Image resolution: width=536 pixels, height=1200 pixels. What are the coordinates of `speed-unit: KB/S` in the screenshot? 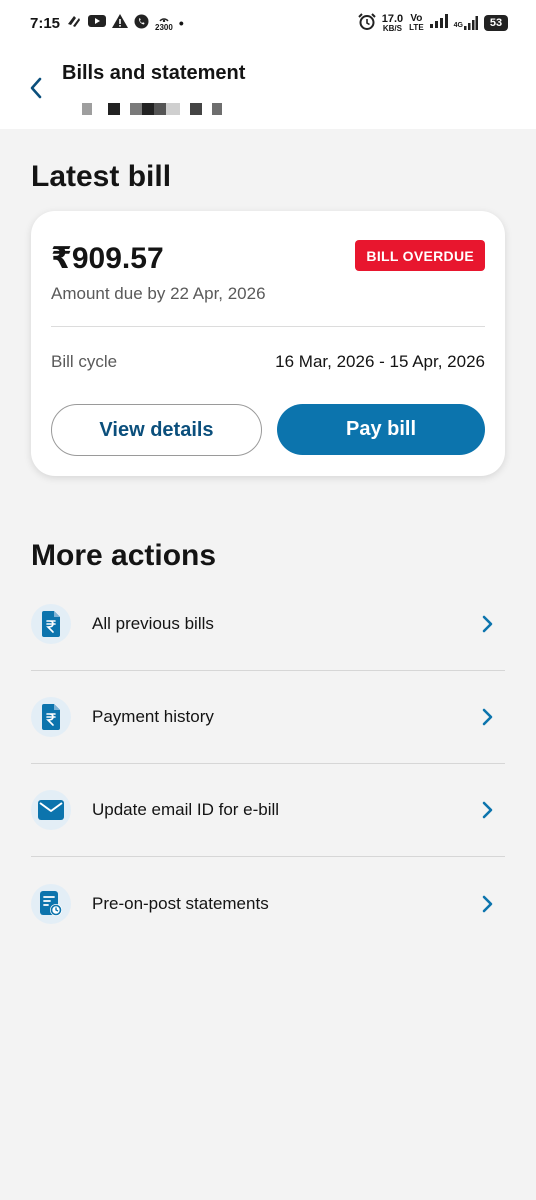 It's located at (392, 28).